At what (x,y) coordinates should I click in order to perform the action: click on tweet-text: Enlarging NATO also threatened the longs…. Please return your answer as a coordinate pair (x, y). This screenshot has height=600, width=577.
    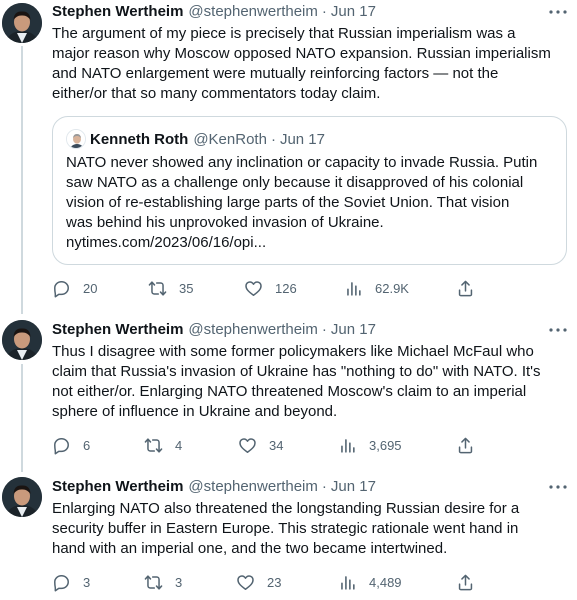
    Looking at the image, I should click on (286, 528).